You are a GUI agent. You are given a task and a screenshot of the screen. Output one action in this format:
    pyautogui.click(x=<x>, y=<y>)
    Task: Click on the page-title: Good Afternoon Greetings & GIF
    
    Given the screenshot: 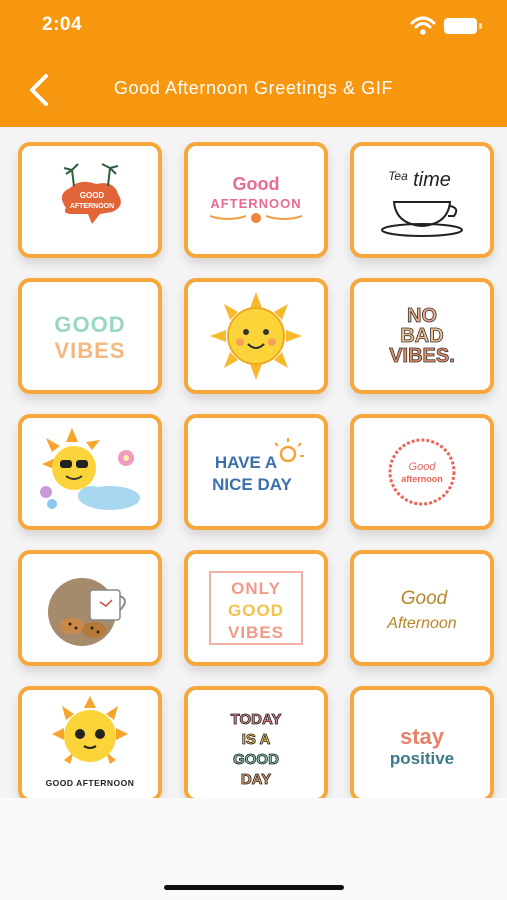 What is the action you would take?
    pyautogui.click(x=253, y=88)
    